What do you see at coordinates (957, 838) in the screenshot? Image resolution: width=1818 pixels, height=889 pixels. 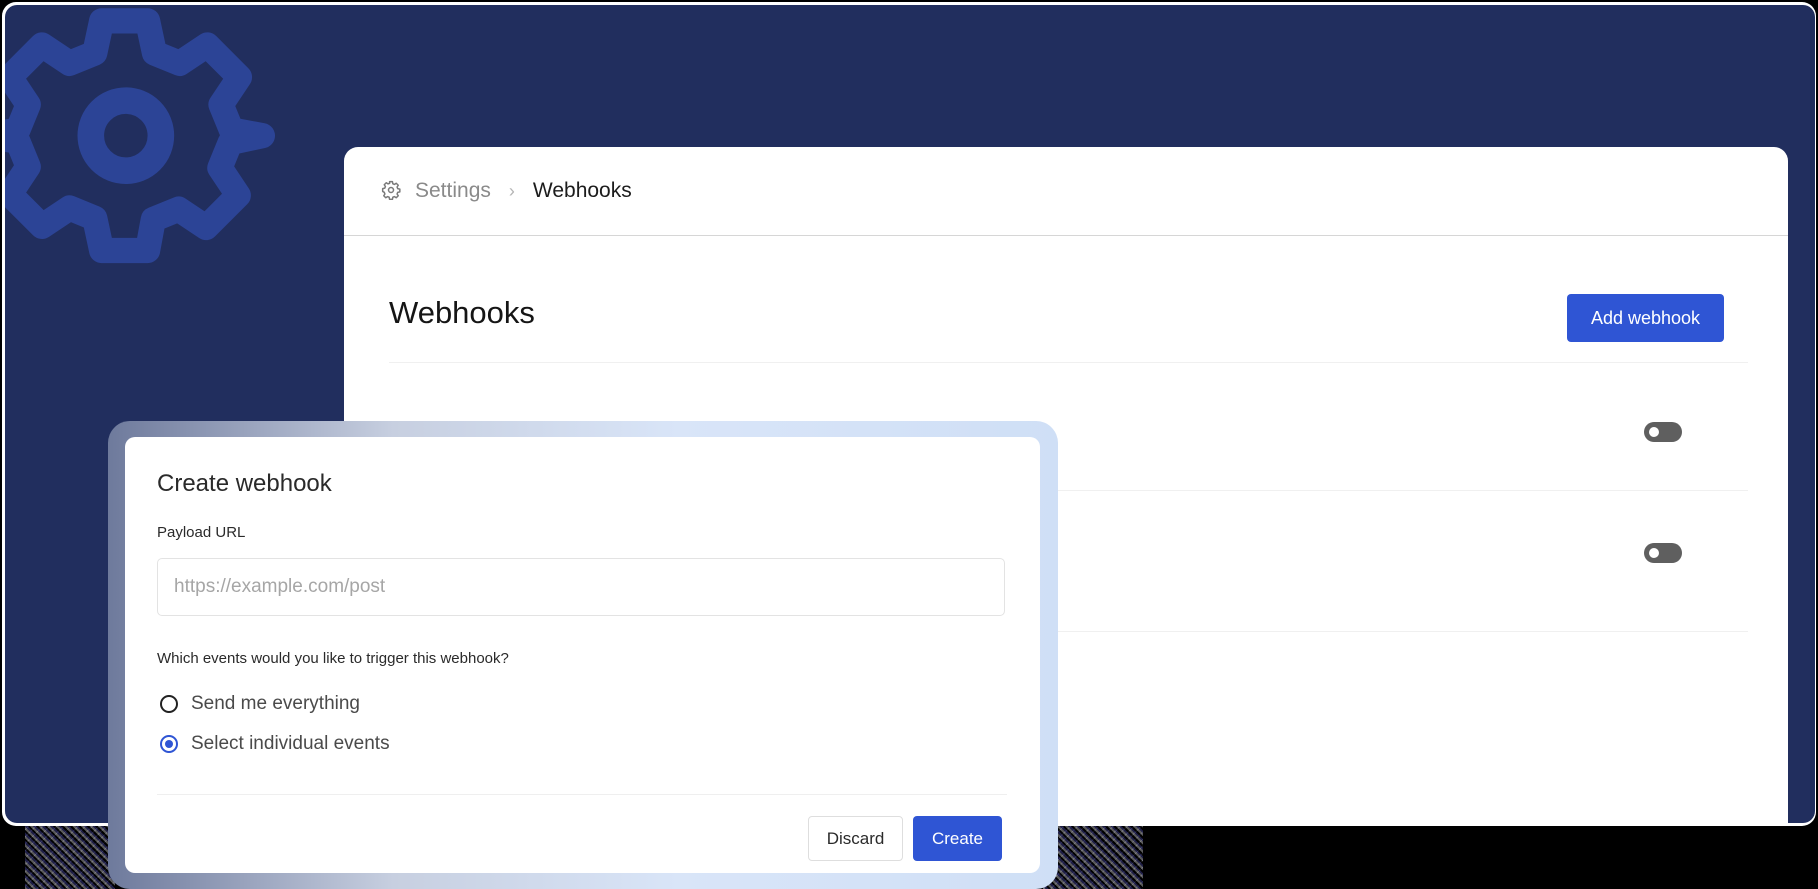 I see `create-button: Create` at bounding box center [957, 838].